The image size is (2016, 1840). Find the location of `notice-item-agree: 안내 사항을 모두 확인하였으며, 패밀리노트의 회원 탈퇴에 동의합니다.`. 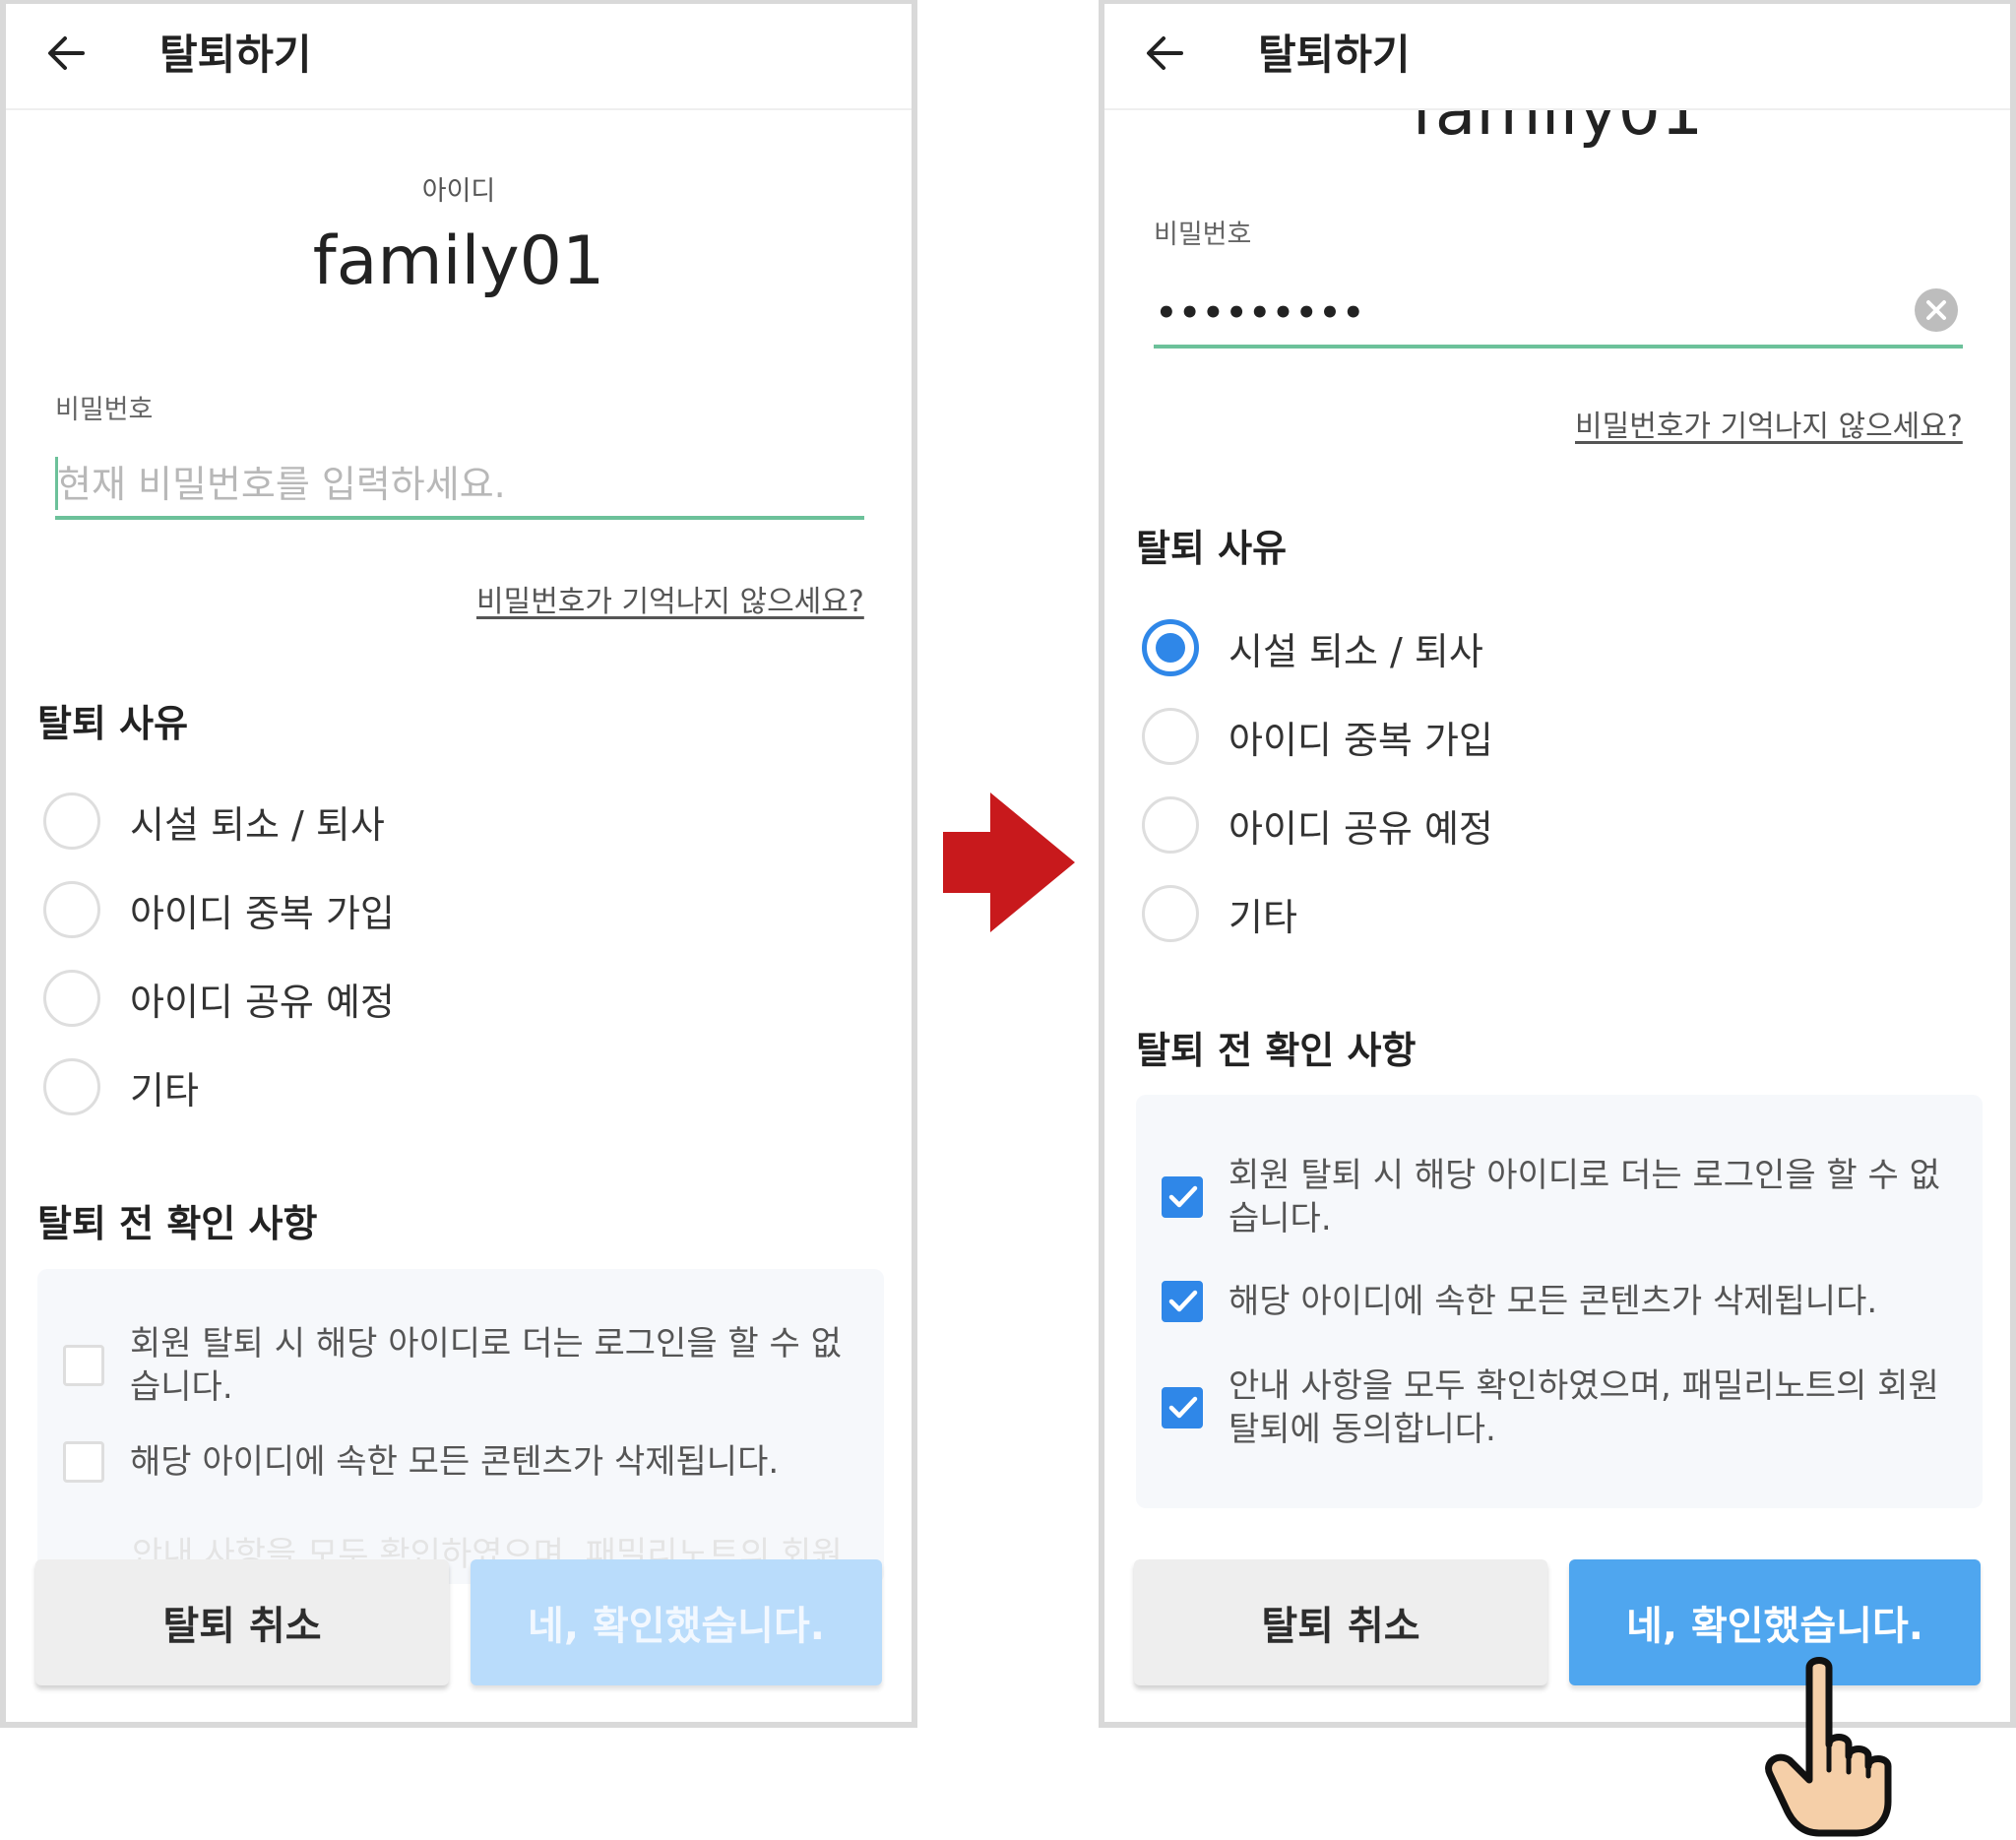

notice-item-agree: 안내 사항을 모두 확인하였으며, 패밀리노트의 회원 탈퇴에 동의합니다. is located at coordinates (1565, 1407).